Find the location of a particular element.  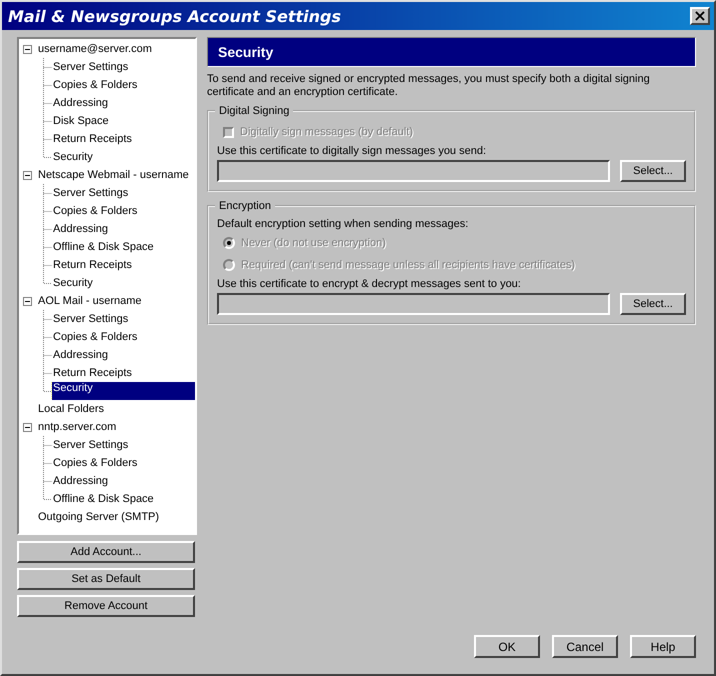

dialog-button: Cancel is located at coordinates (585, 646).